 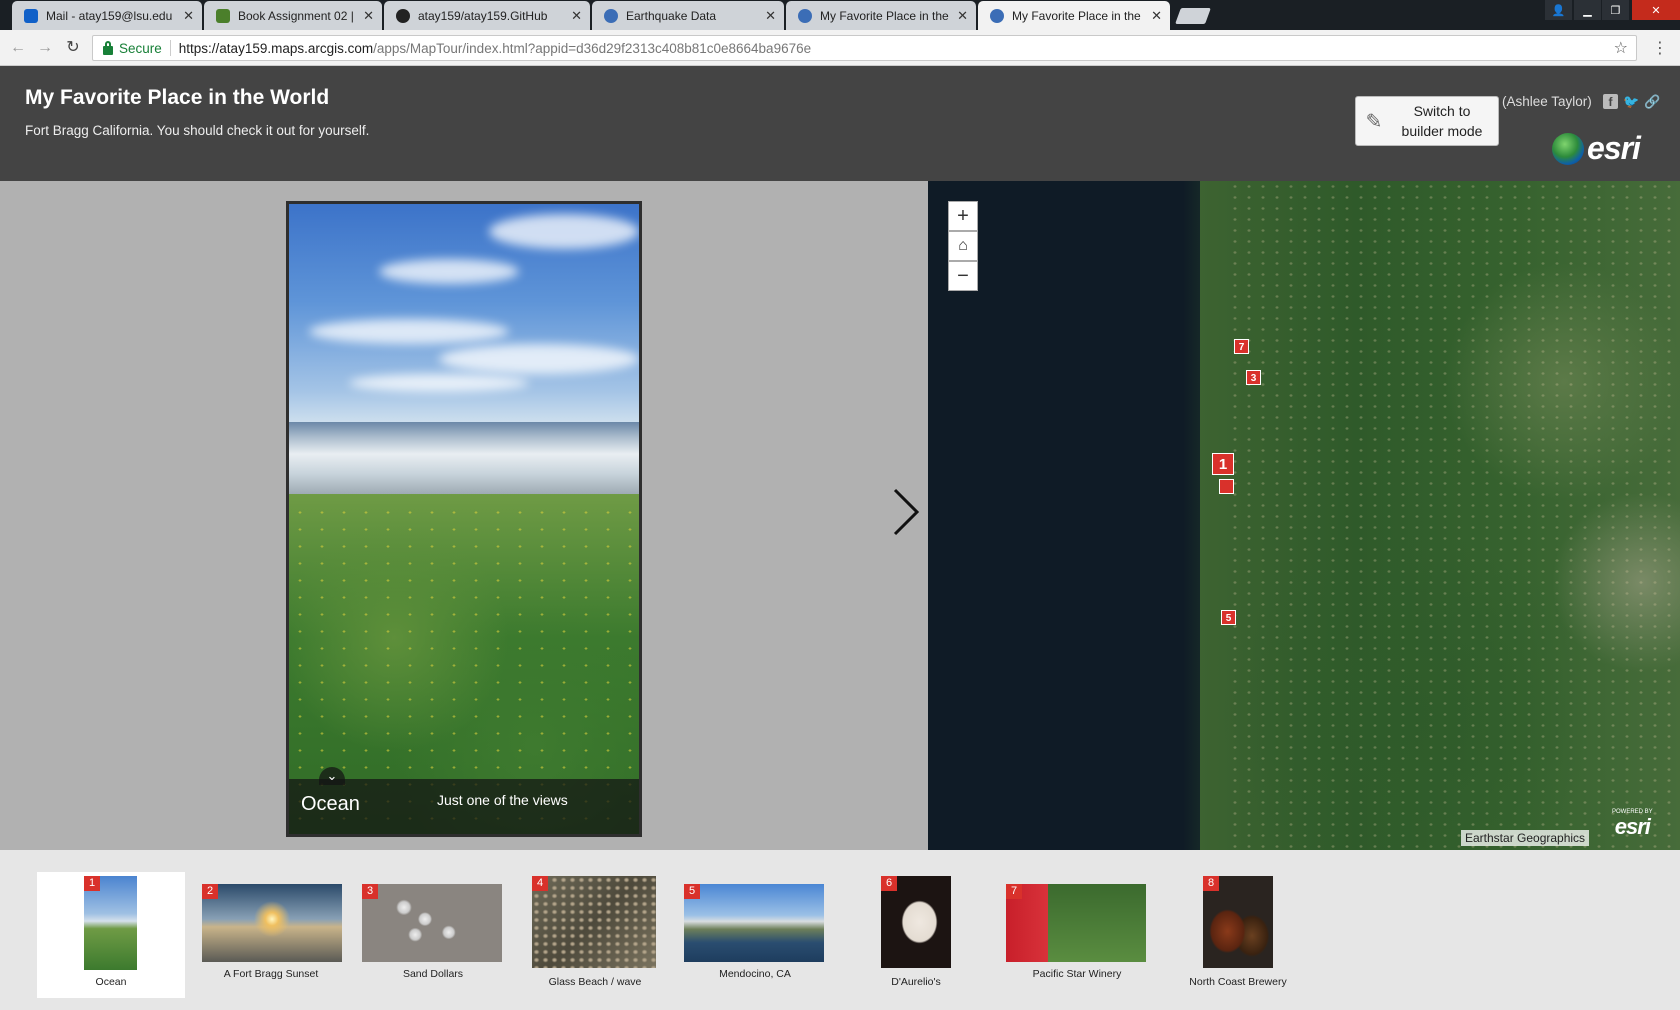 I want to click on thumbnail: 7, so click(x=1076, y=923).